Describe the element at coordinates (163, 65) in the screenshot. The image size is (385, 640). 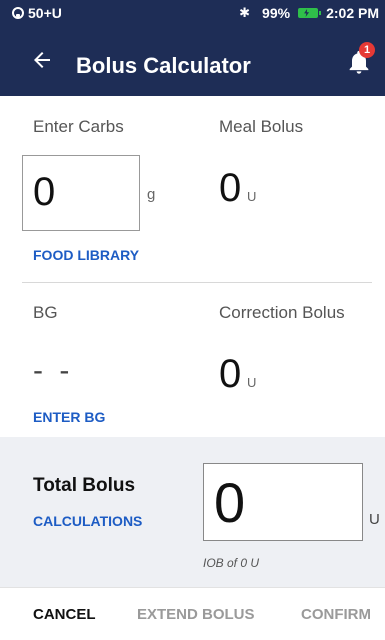
I see `page-title: Bolus Calculator` at that location.